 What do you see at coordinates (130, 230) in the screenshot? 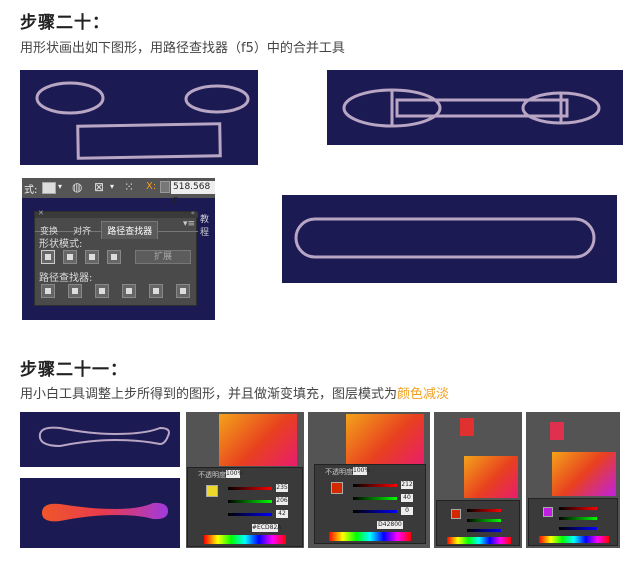
I see `tab-pathfinder: 路径查找器` at bounding box center [130, 230].